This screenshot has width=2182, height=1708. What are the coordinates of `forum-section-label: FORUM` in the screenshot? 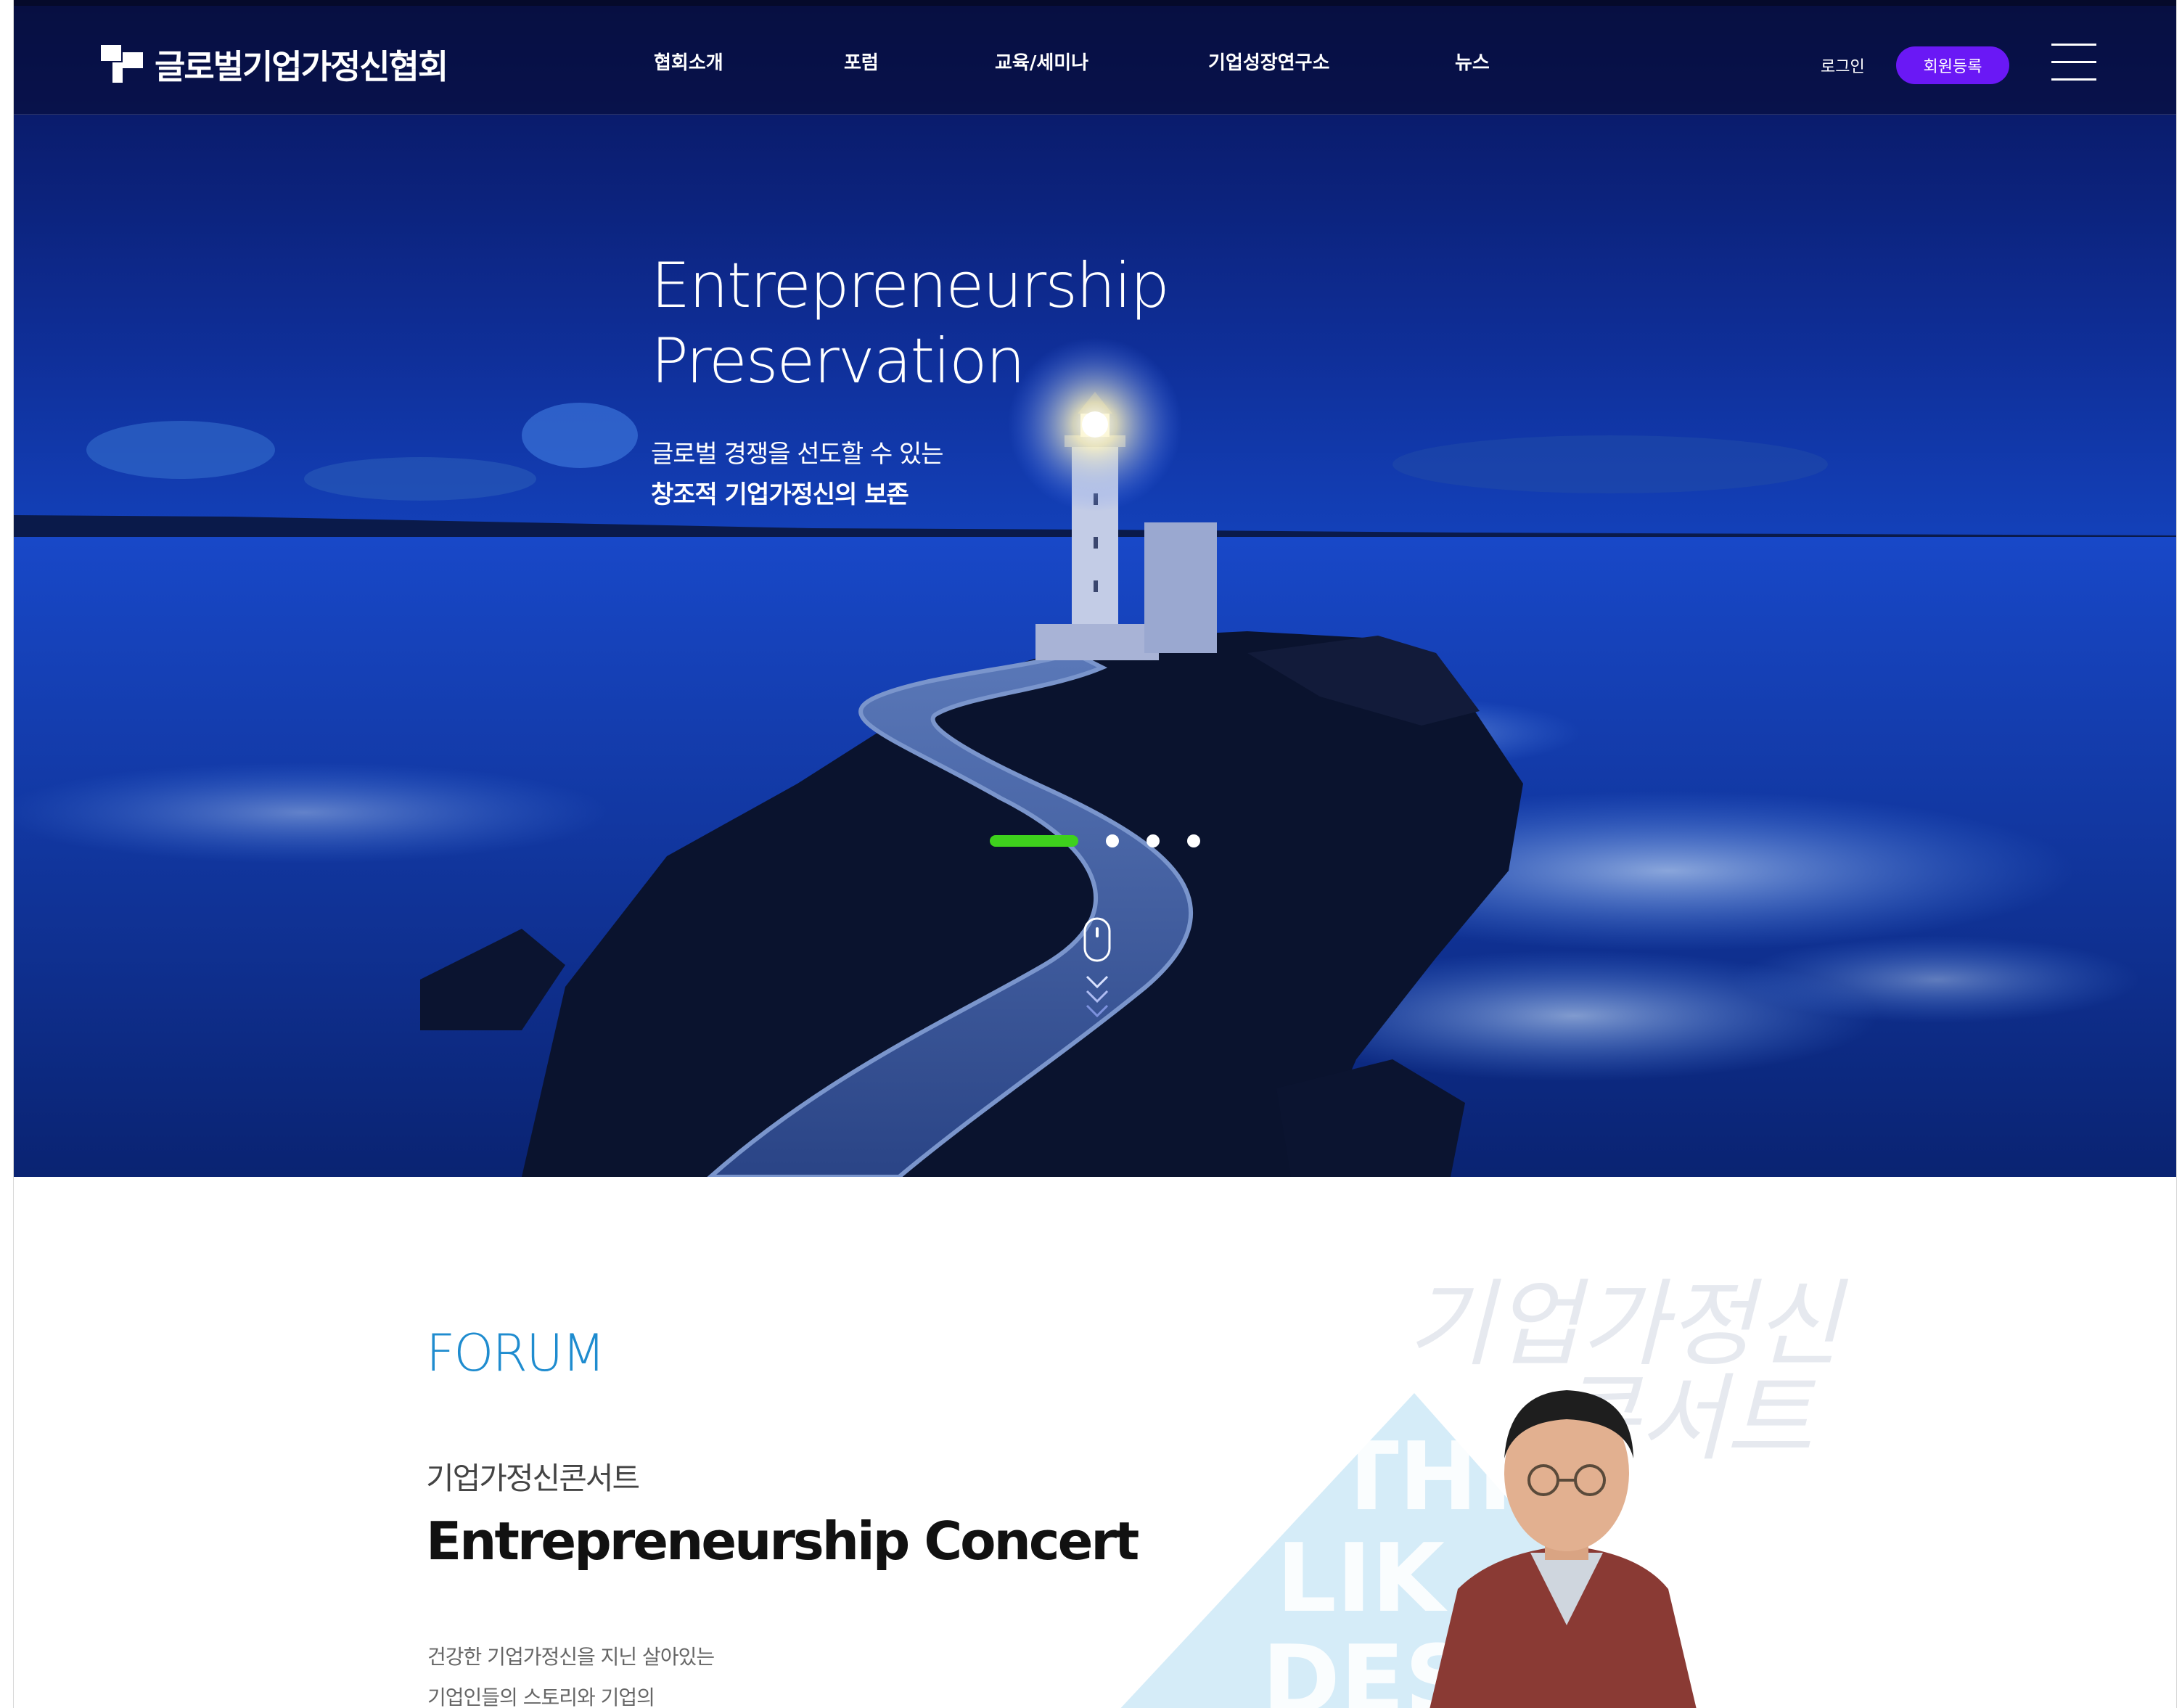 It's located at (516, 1353).